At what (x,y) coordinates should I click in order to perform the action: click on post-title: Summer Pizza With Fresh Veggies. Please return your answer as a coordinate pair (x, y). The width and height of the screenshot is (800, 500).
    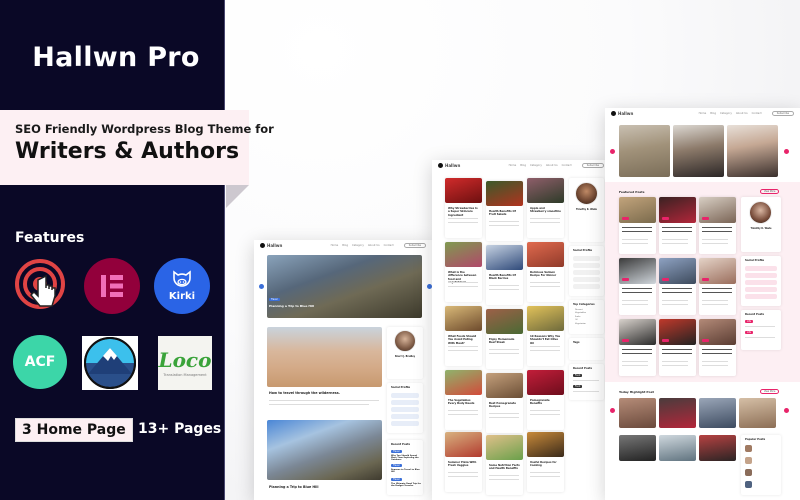
    Looking at the image, I should click on (462, 464).